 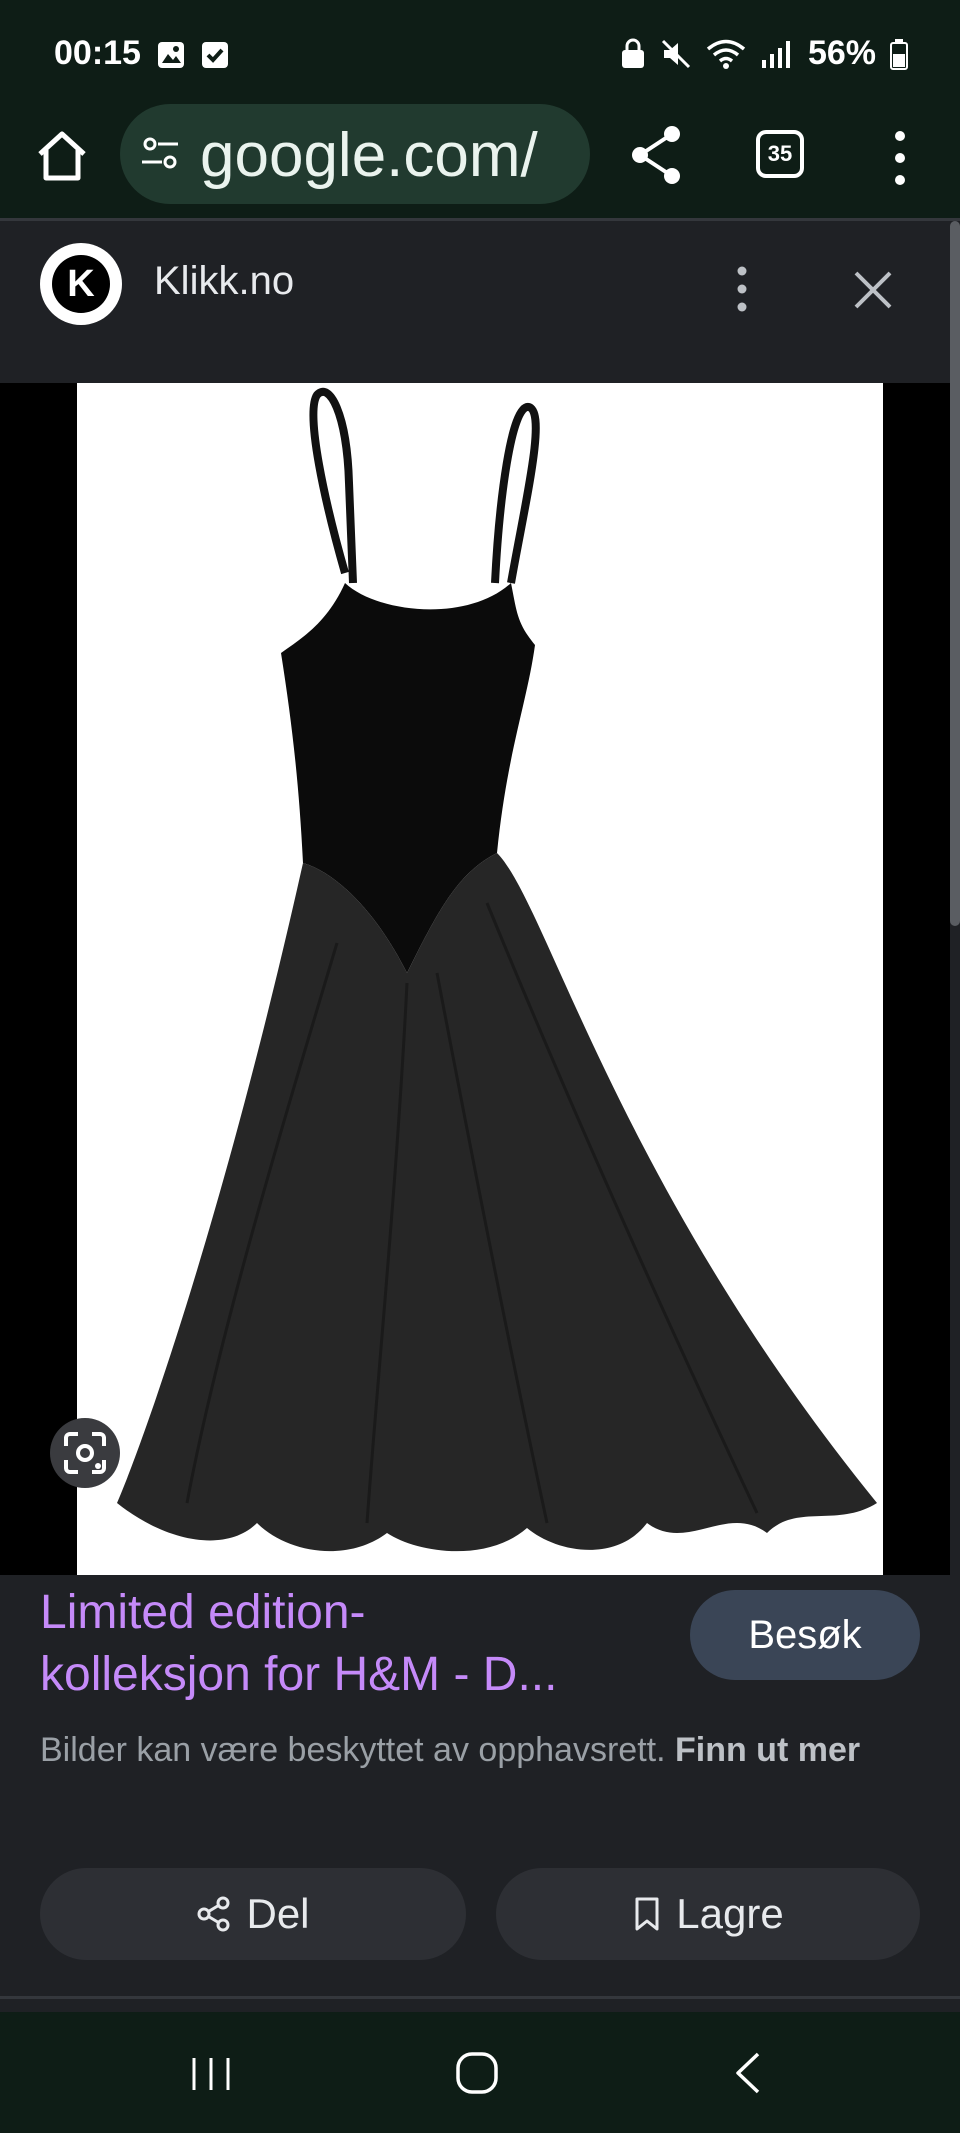 What do you see at coordinates (900, 158) in the screenshot?
I see `more-vert-icon` at bounding box center [900, 158].